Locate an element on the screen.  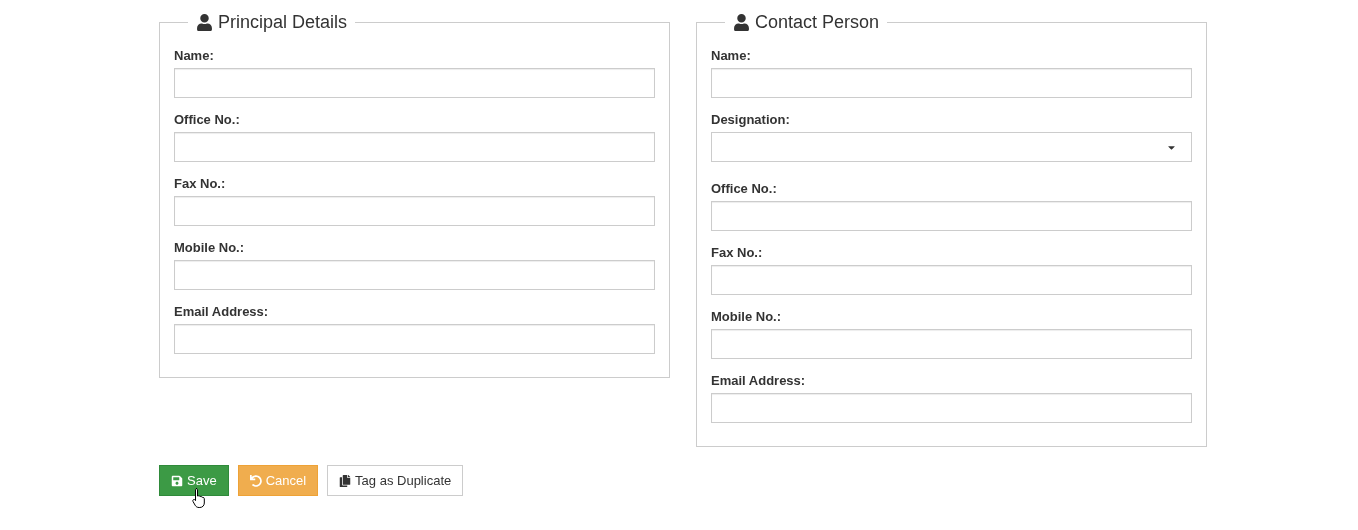
dropdown-field is located at coordinates (951, 147).